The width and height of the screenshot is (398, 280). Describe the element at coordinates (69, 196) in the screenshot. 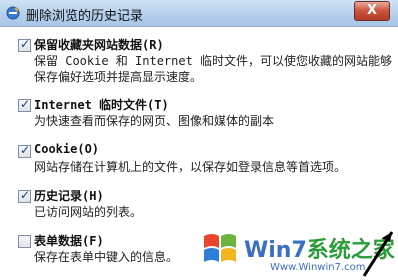

I see `option-label: 历史记录(H)` at that location.